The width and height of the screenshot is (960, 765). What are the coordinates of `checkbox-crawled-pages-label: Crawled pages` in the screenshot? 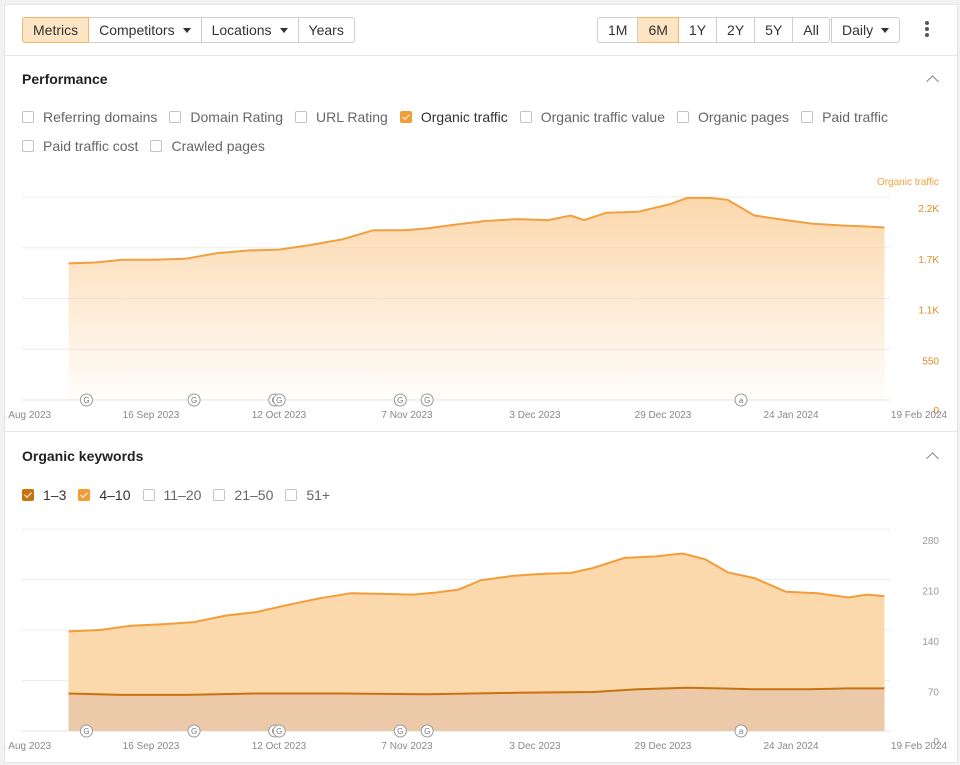 It's located at (218, 146).